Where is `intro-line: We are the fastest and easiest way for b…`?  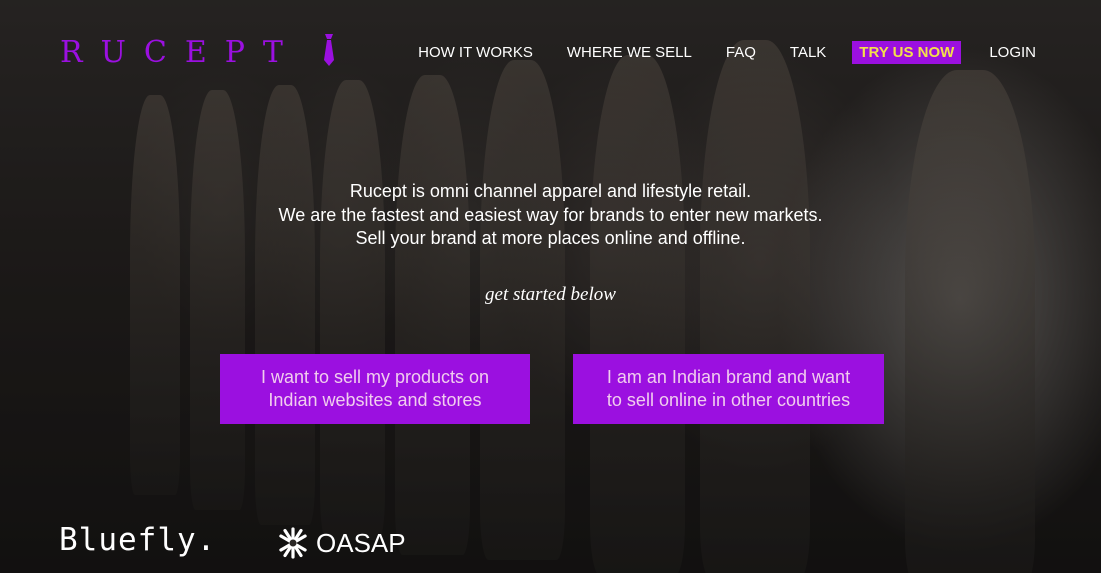 intro-line: We are the fastest and easiest way for b… is located at coordinates (550, 214).